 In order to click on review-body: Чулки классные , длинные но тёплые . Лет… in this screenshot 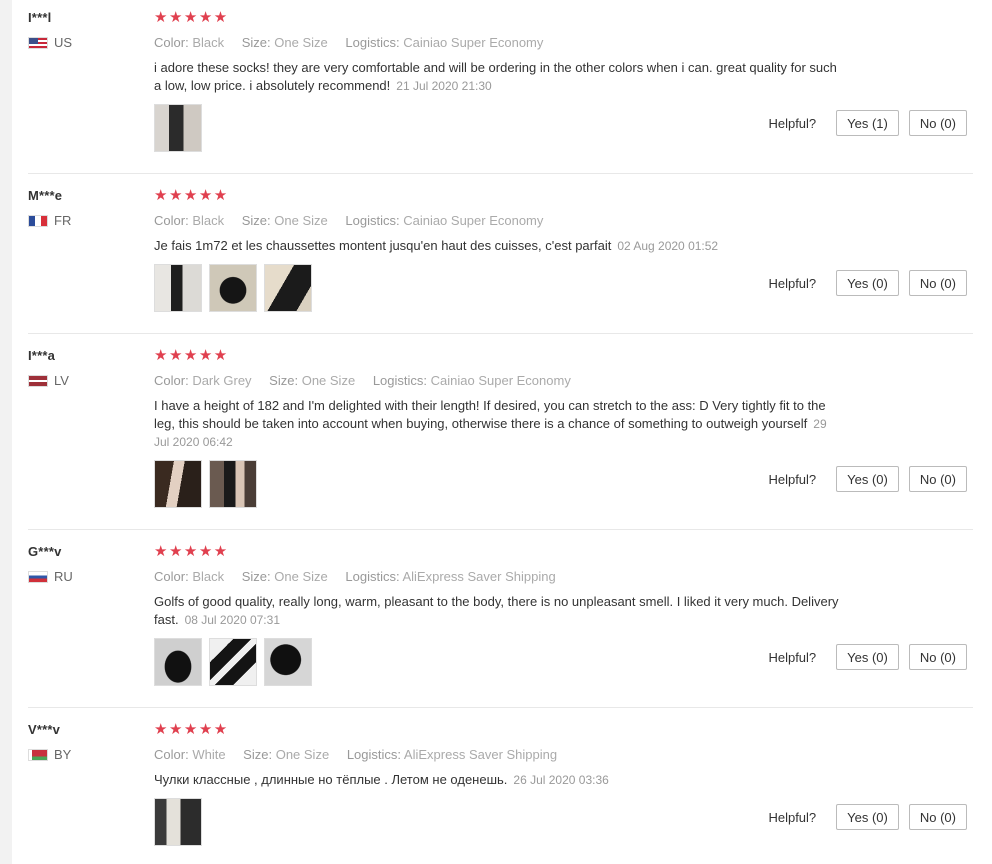, I will do `click(331, 779)`.